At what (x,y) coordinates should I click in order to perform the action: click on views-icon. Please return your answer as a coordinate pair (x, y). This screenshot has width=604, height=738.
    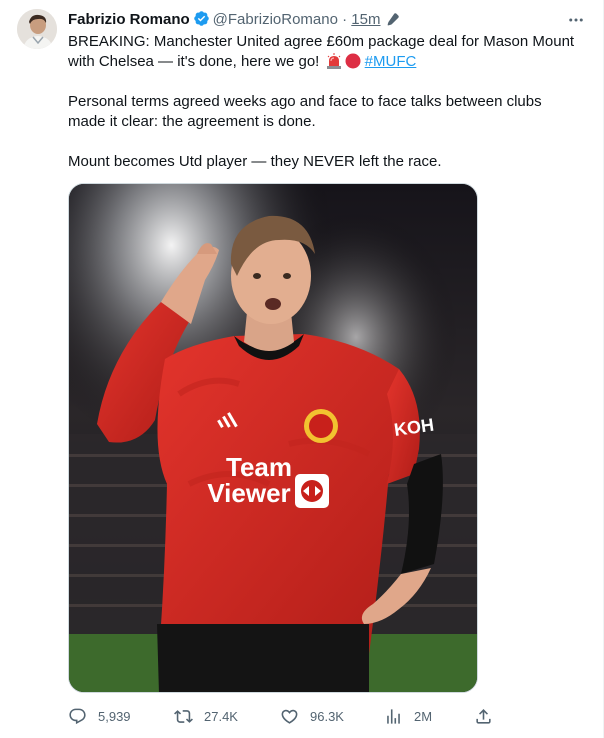
    Looking at the image, I should click on (393, 716).